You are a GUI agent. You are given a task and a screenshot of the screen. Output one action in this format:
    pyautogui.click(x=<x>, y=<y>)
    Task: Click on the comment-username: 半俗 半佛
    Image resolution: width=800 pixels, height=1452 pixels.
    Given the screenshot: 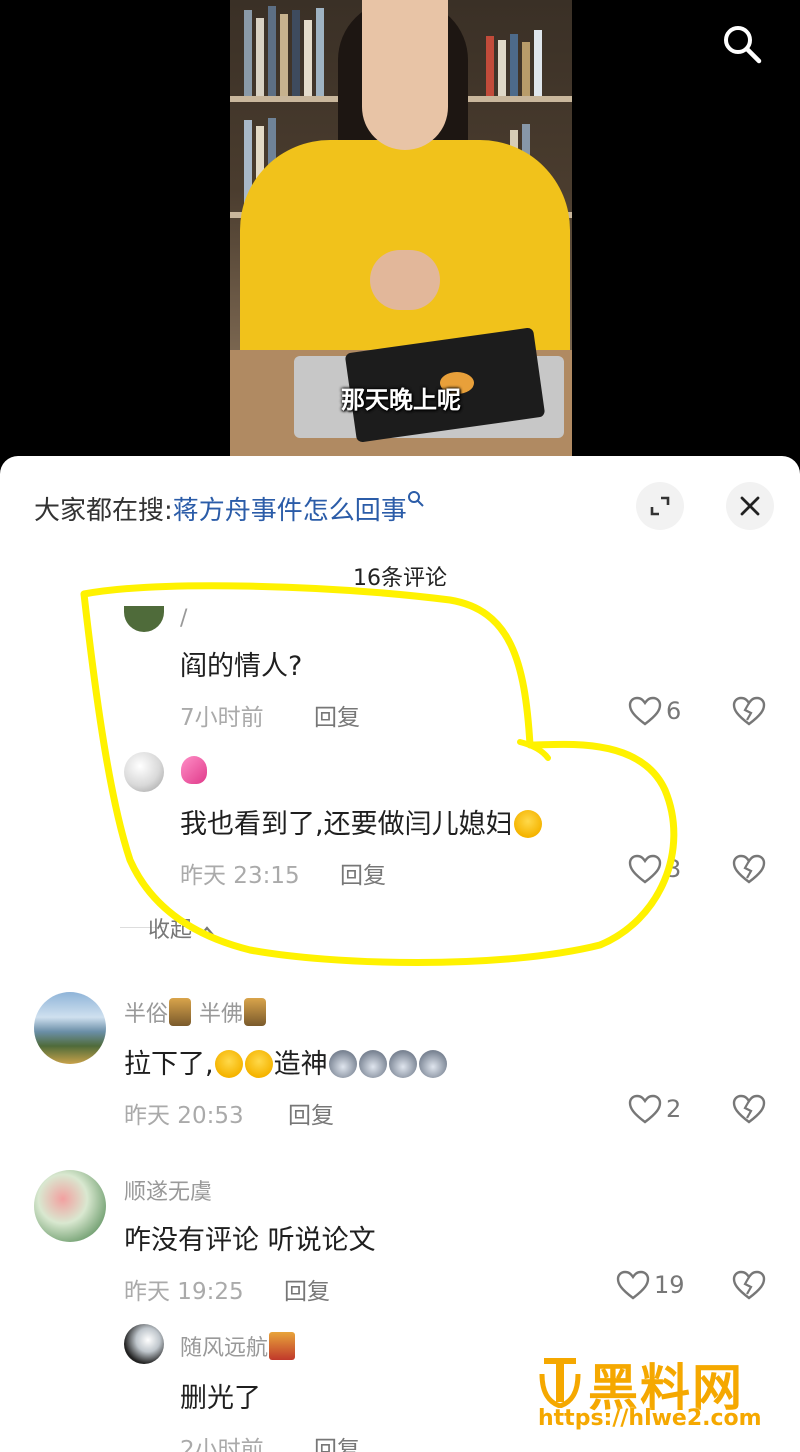 What is the action you would take?
    pyautogui.click(x=195, y=1012)
    